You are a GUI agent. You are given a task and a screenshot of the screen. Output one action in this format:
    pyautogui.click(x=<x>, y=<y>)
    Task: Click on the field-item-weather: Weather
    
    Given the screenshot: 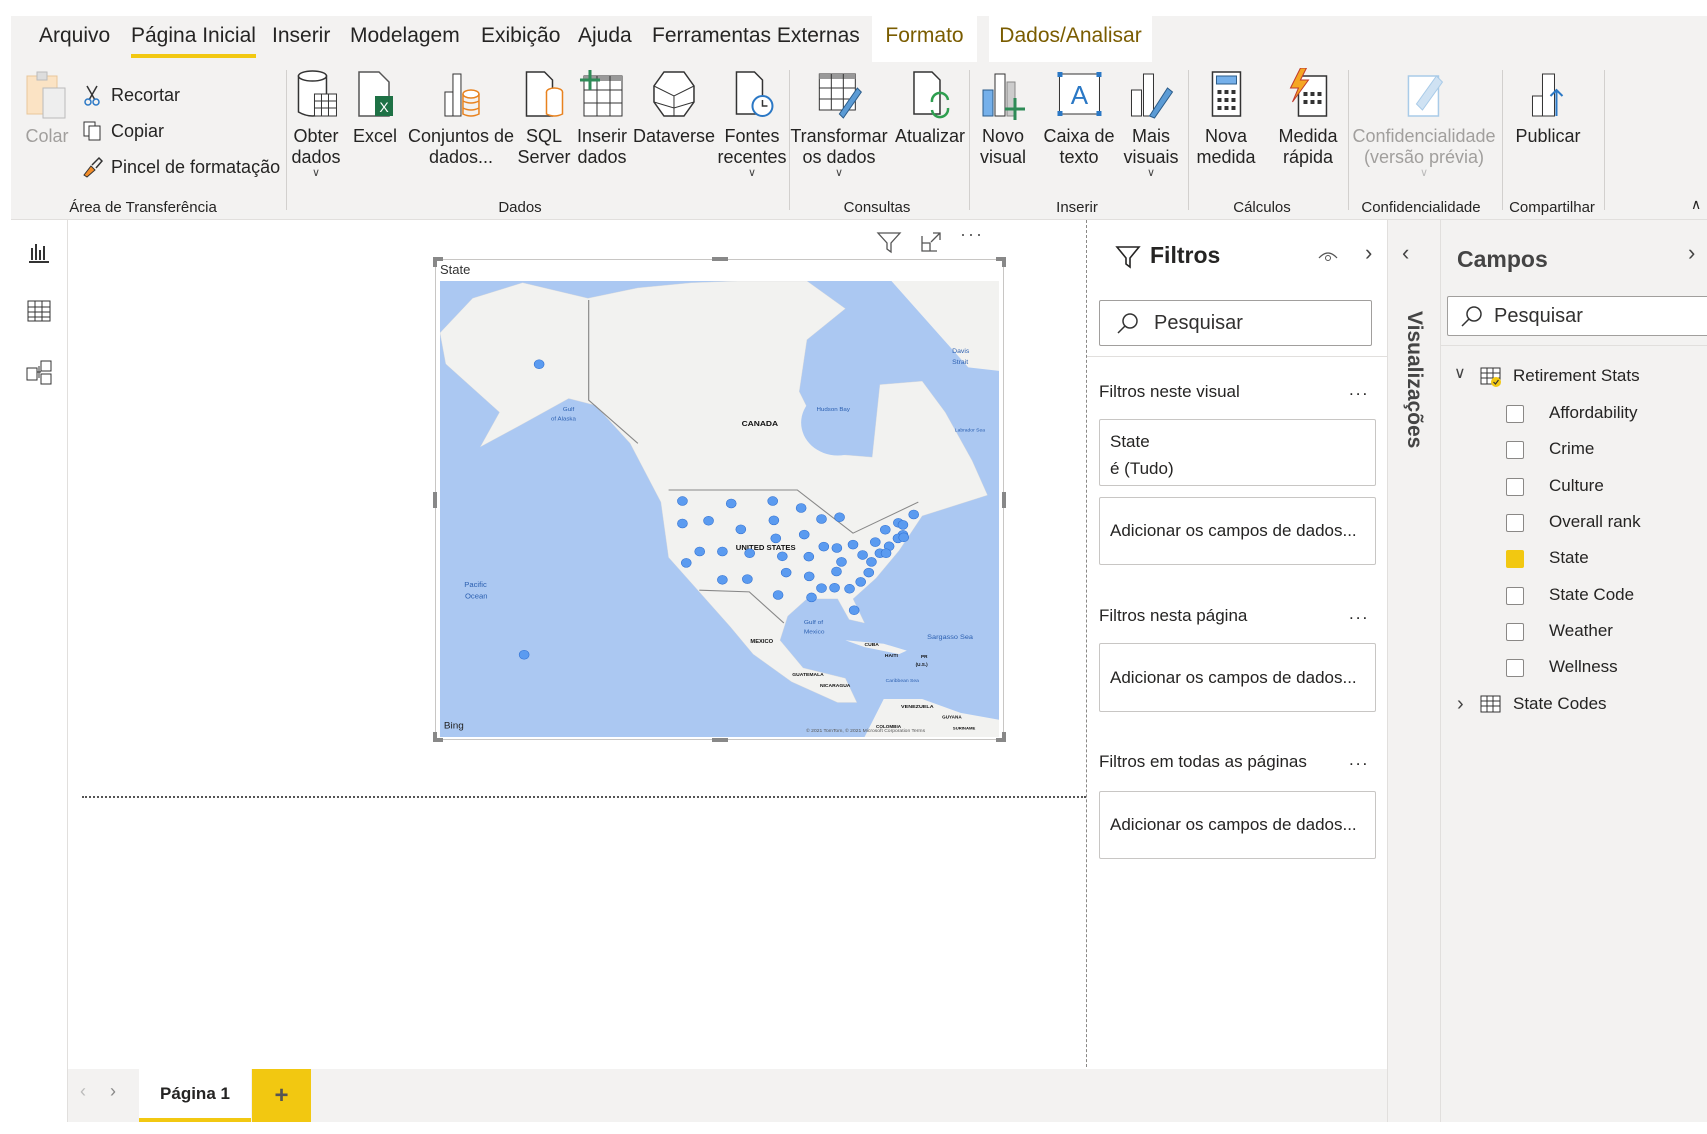 What is the action you would take?
    pyautogui.click(x=1574, y=633)
    